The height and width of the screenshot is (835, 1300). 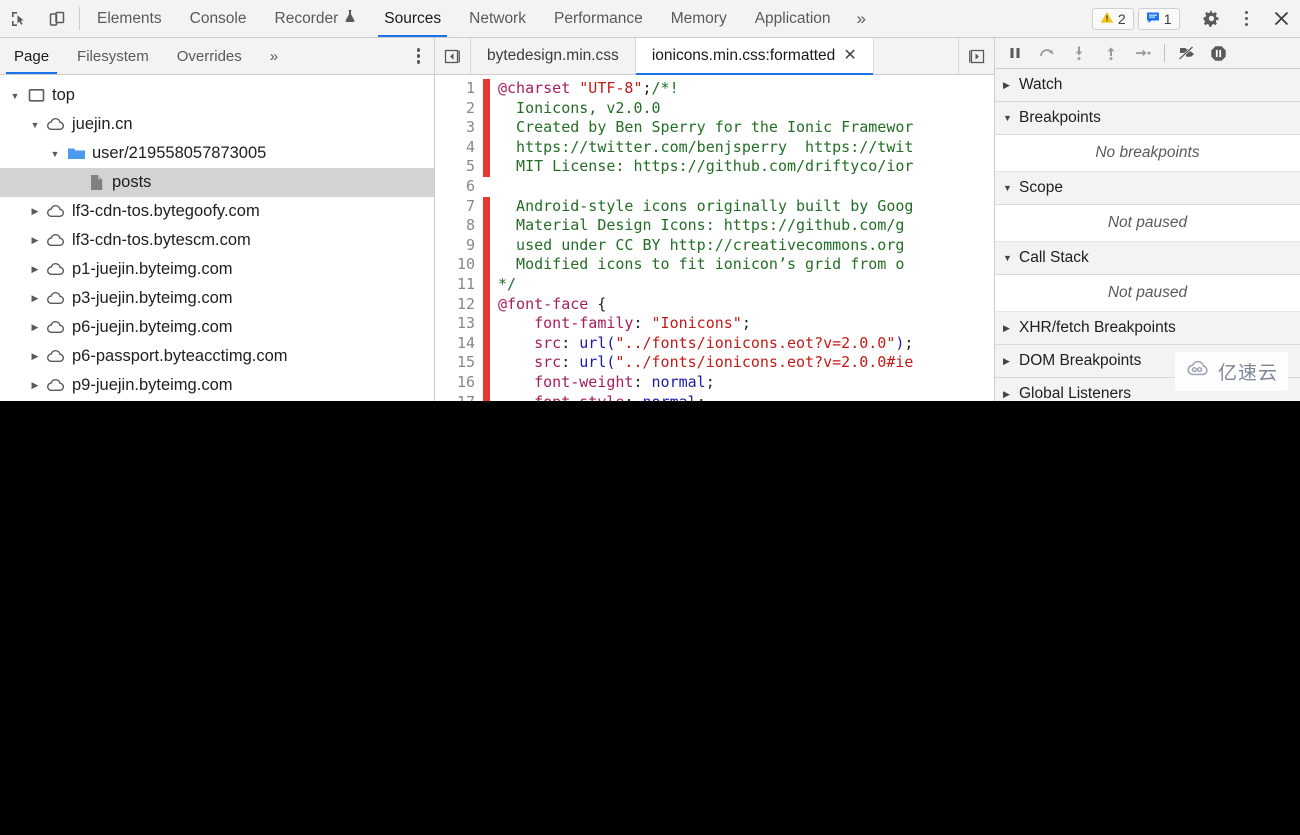 What do you see at coordinates (861, 18) in the screenshot?
I see `more-tabs-icon: »` at bounding box center [861, 18].